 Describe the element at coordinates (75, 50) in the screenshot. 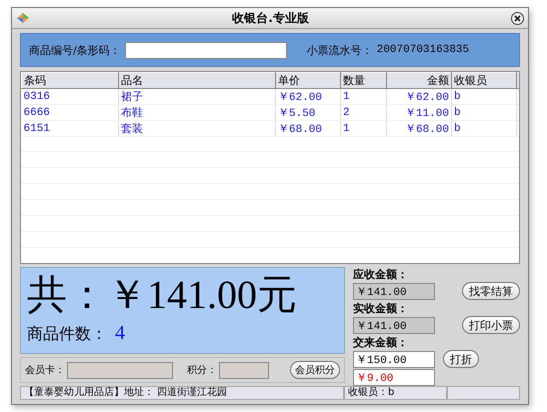

I see `barcode-label: 商品编号/条形码：` at that location.